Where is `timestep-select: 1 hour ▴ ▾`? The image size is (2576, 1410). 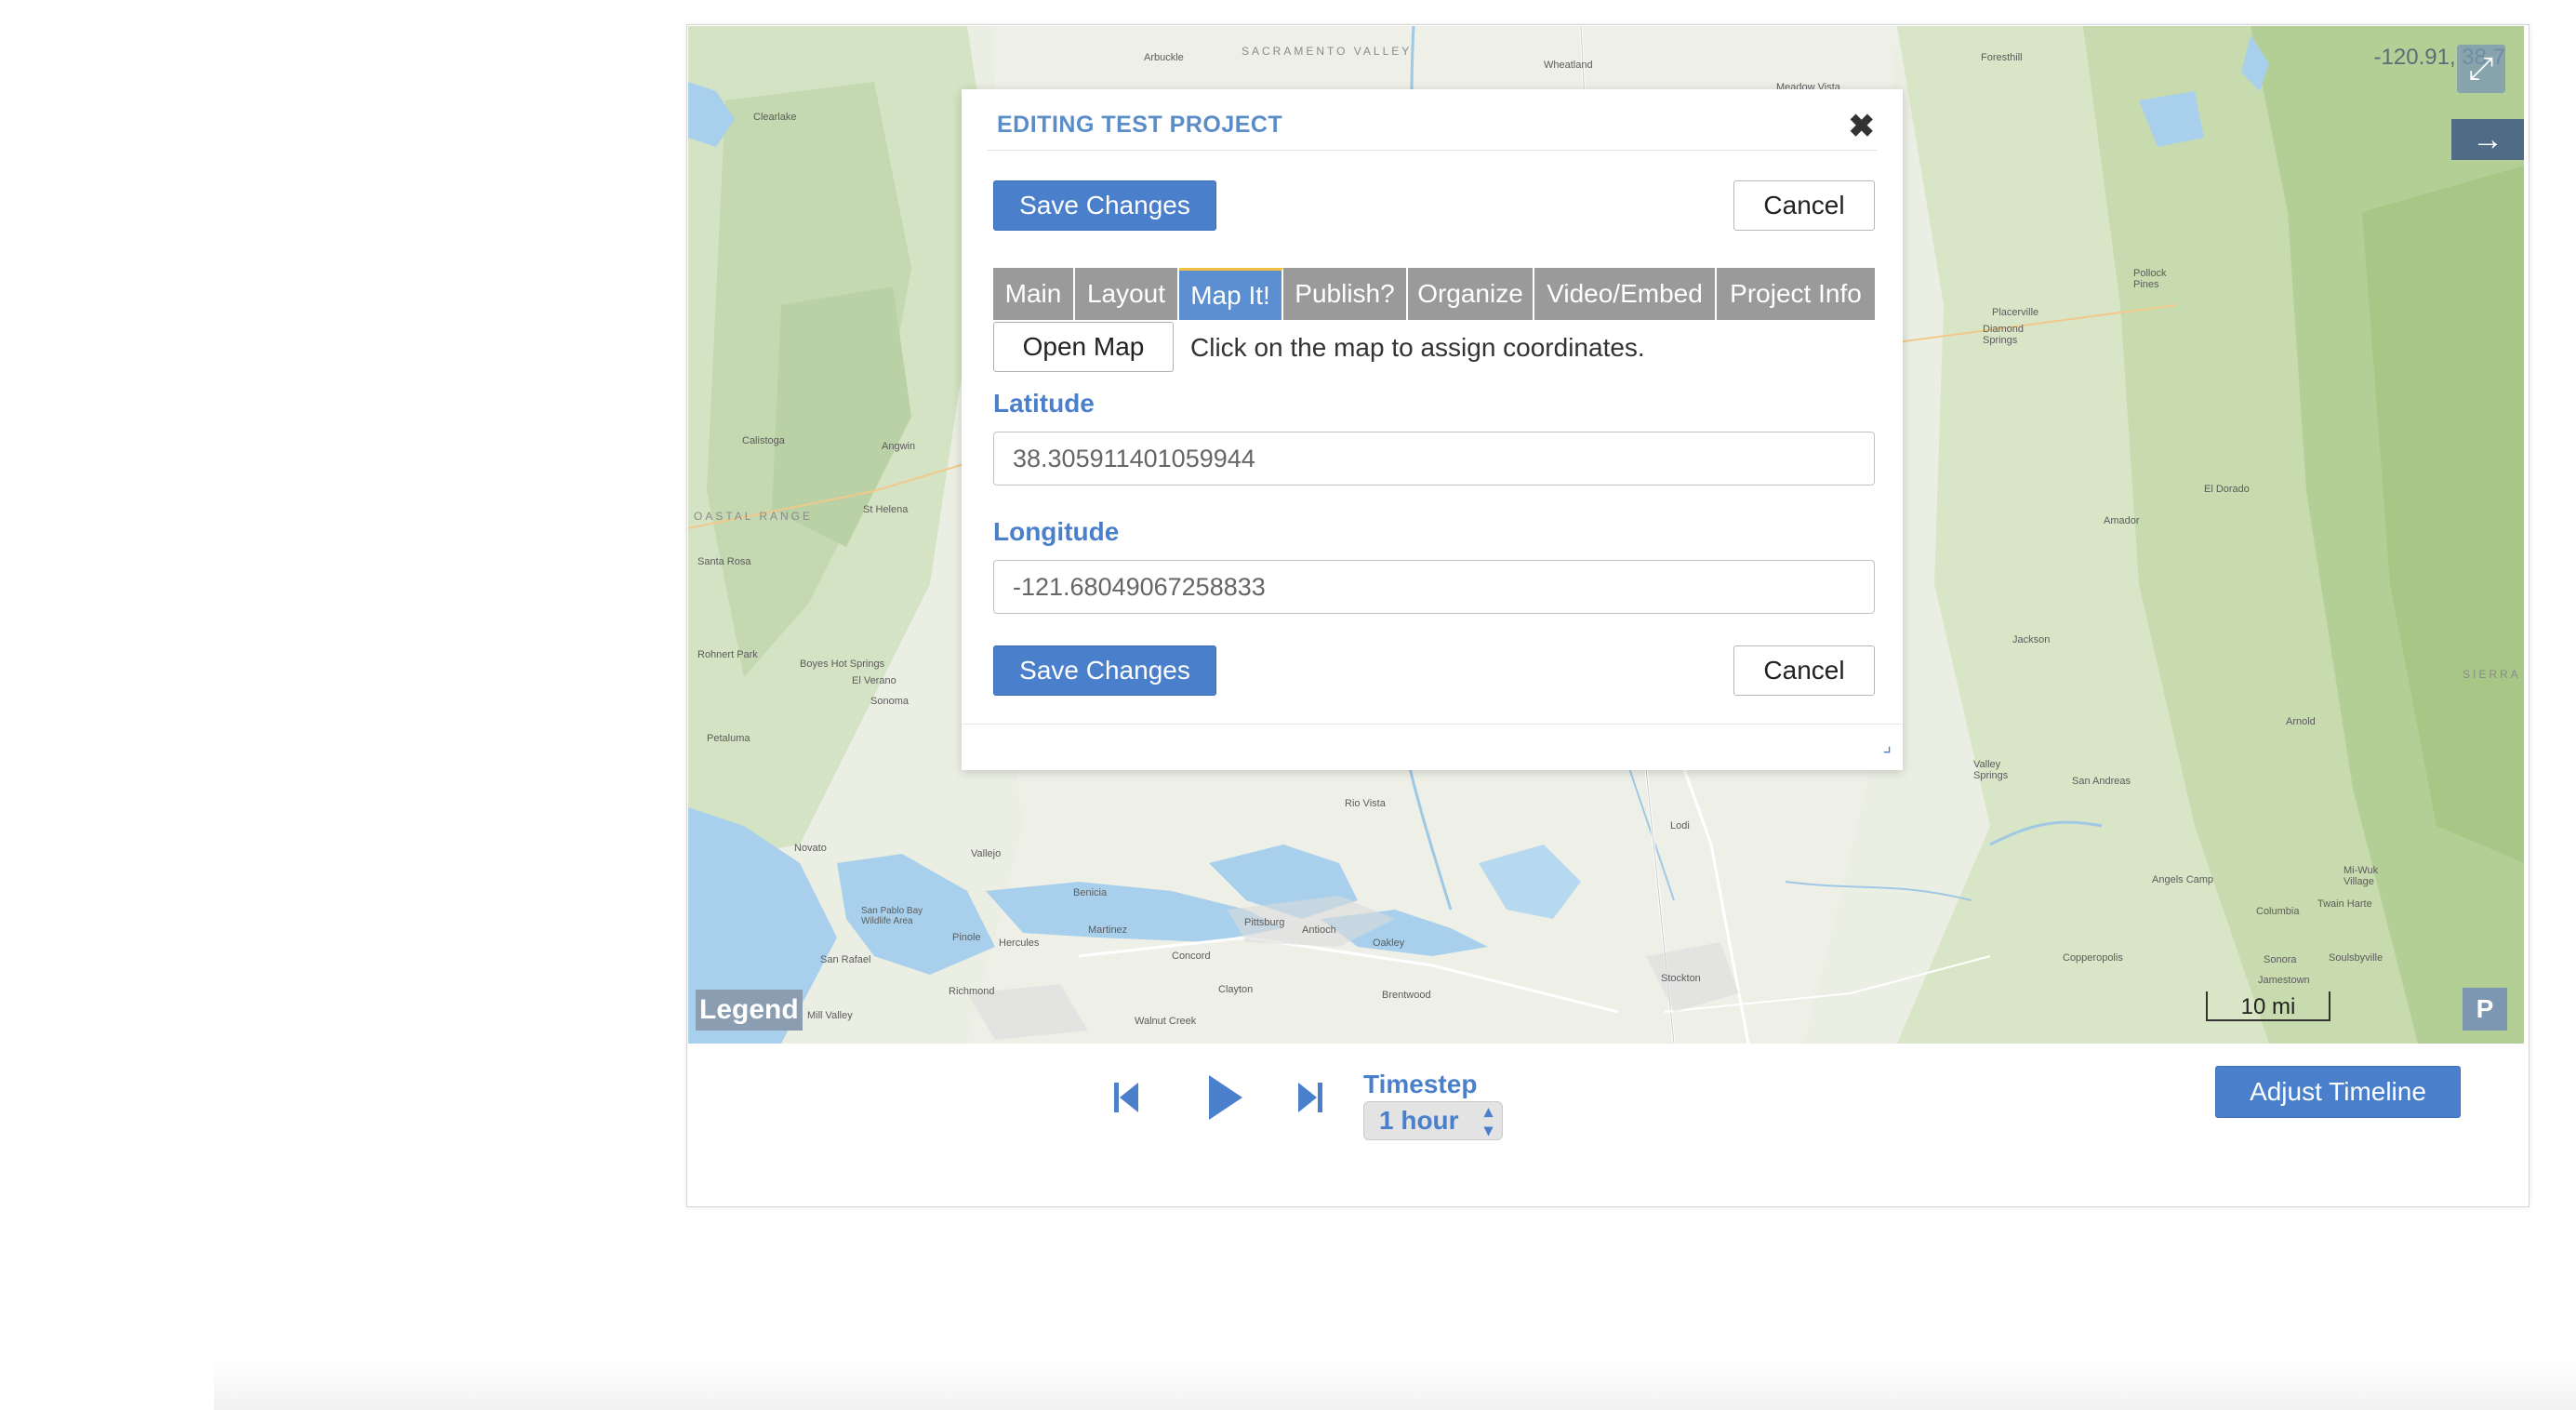
timestep-select: 1 hour ▴ ▾ is located at coordinates (1433, 1120).